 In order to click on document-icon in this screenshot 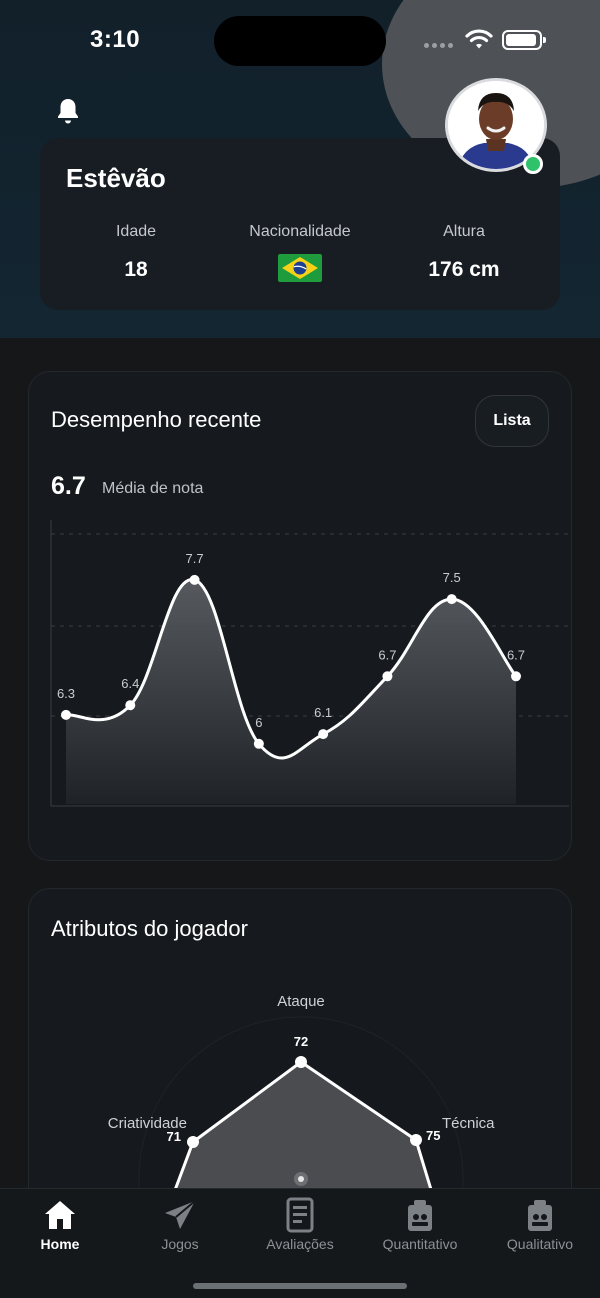, I will do `click(300, 1215)`.